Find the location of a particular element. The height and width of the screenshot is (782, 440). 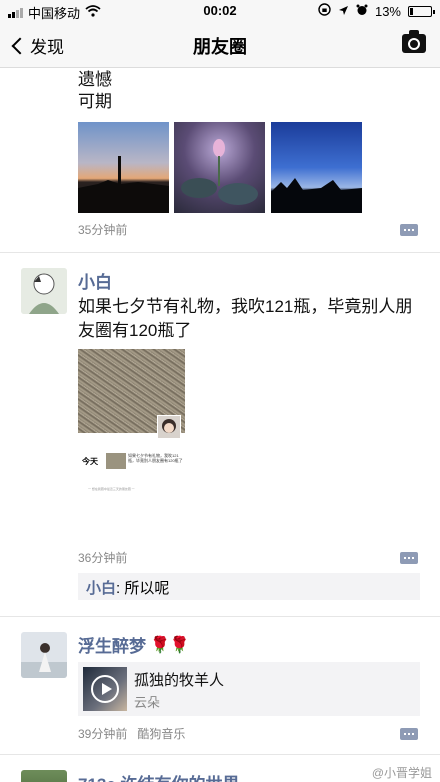

nav-bar: 发现 朋友圈 is located at coordinates (220, 45).